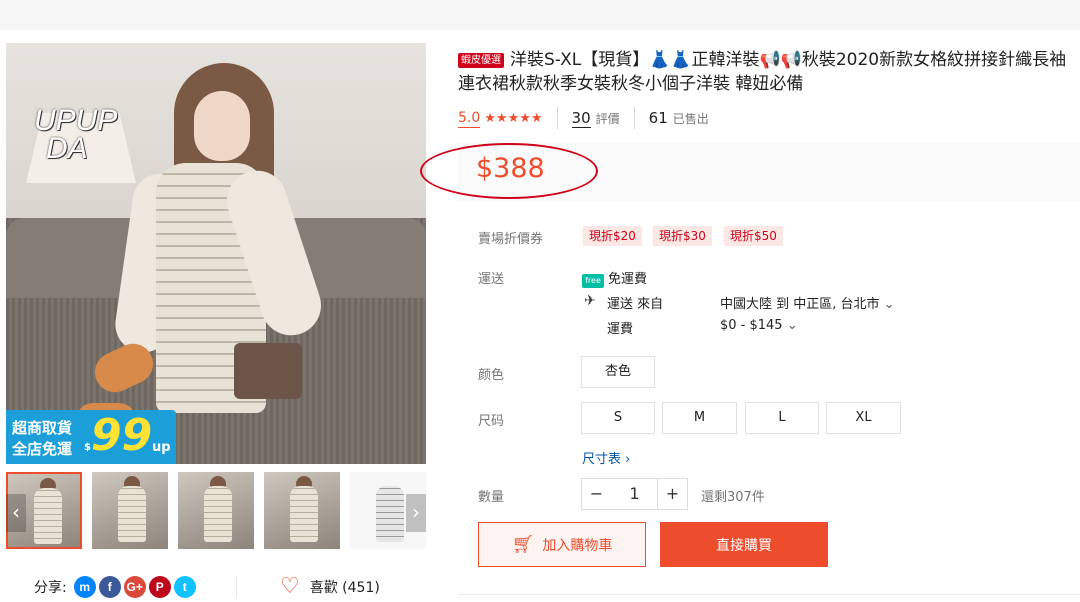 This screenshot has height=602, width=1080. What do you see at coordinates (606, 457) in the screenshot?
I see `size-chart-link: 尺寸表 ›` at bounding box center [606, 457].